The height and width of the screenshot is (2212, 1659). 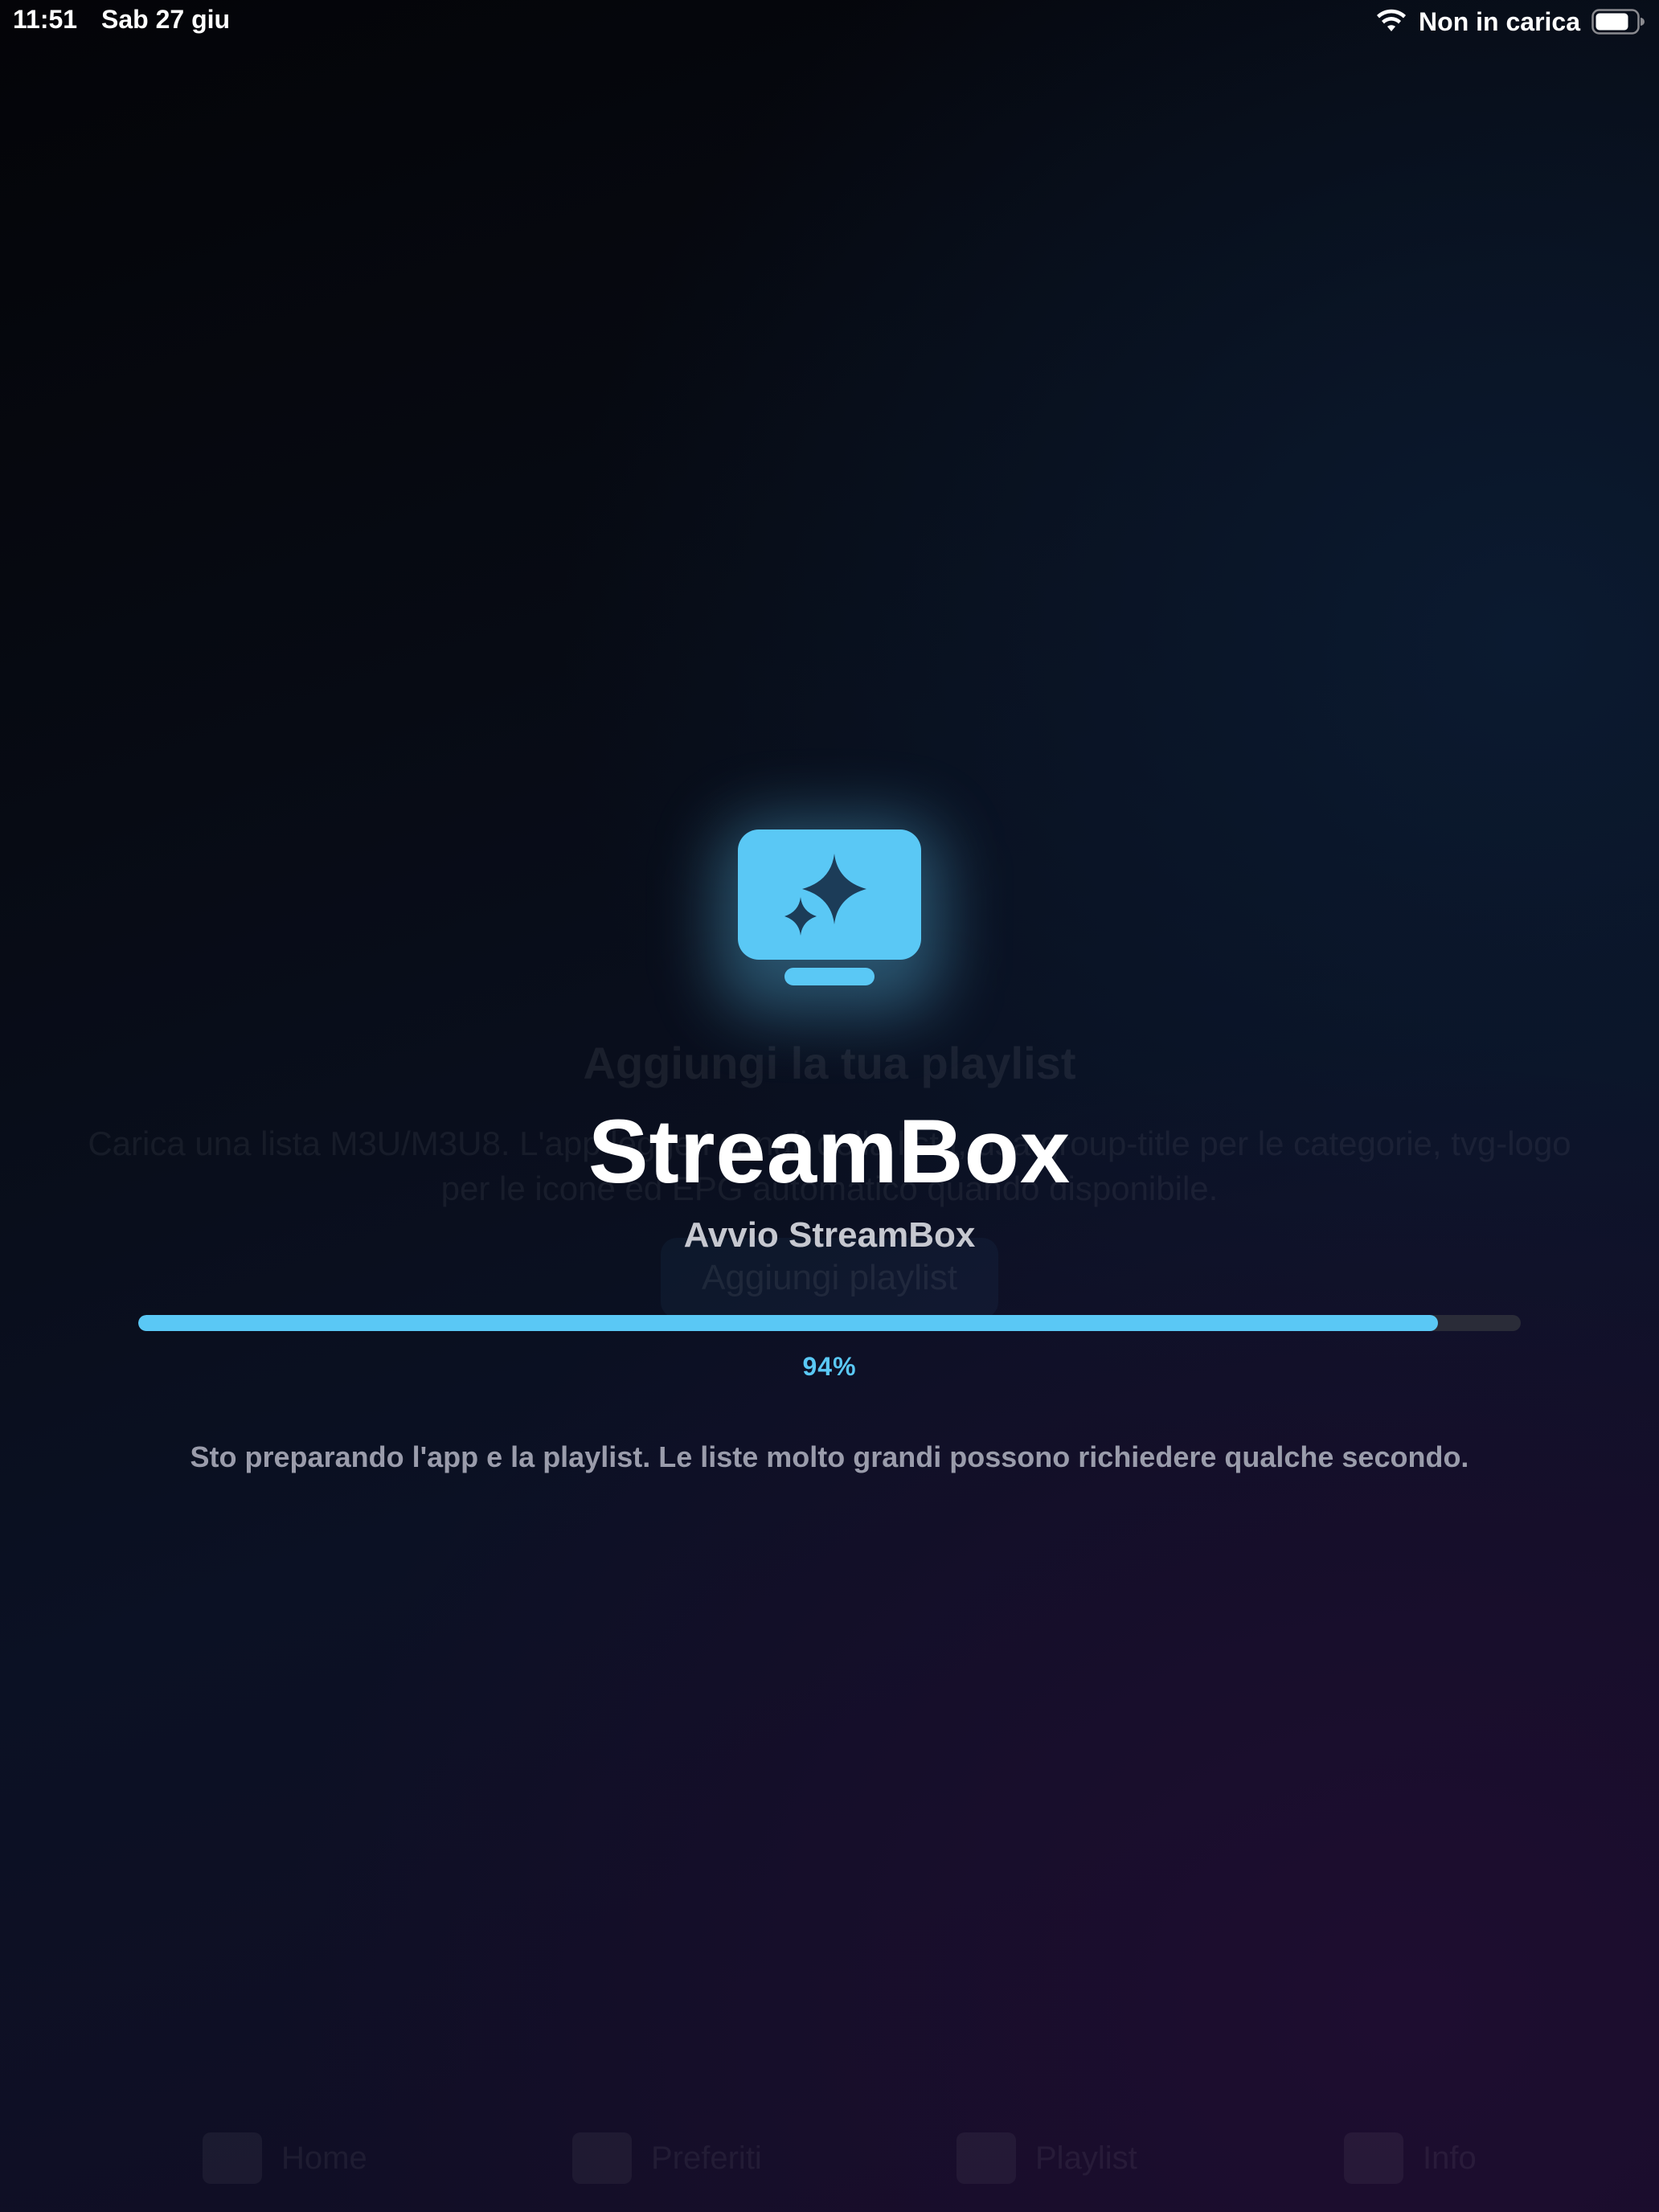 What do you see at coordinates (1618, 22) in the screenshot?
I see `battery-icon` at bounding box center [1618, 22].